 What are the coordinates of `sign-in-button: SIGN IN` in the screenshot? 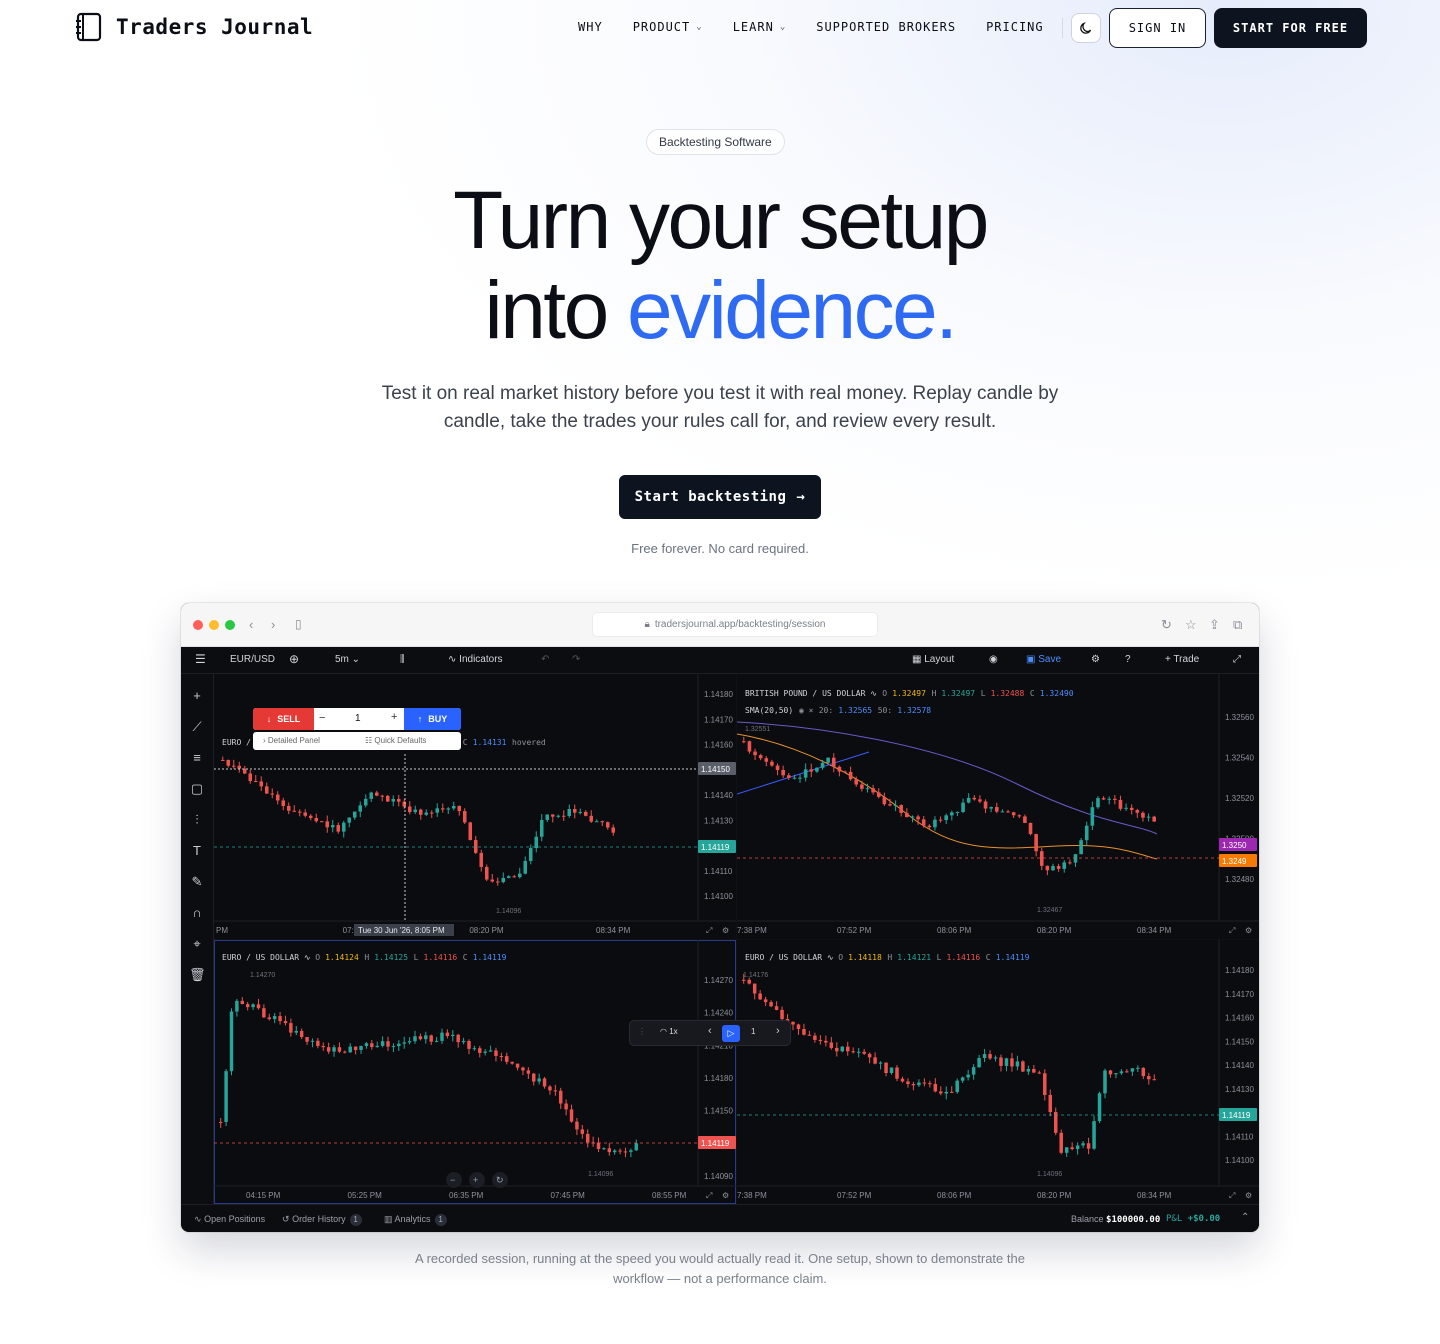 It's located at (1157, 28).